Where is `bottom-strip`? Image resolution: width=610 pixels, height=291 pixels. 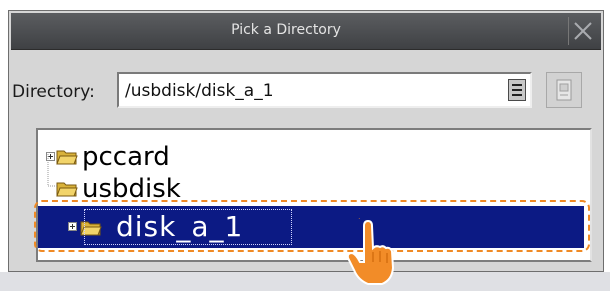
bottom-strip is located at coordinates (305, 281).